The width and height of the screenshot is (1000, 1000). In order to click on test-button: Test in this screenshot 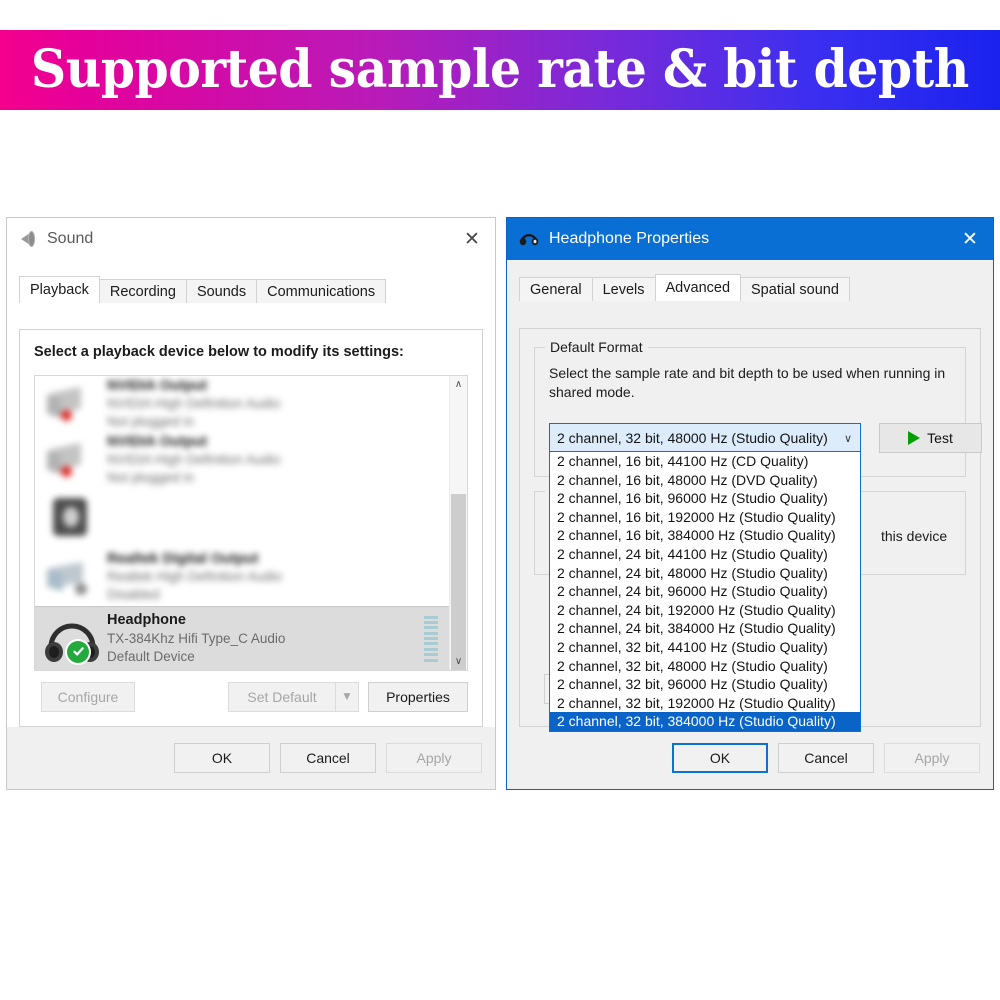, I will do `click(930, 438)`.